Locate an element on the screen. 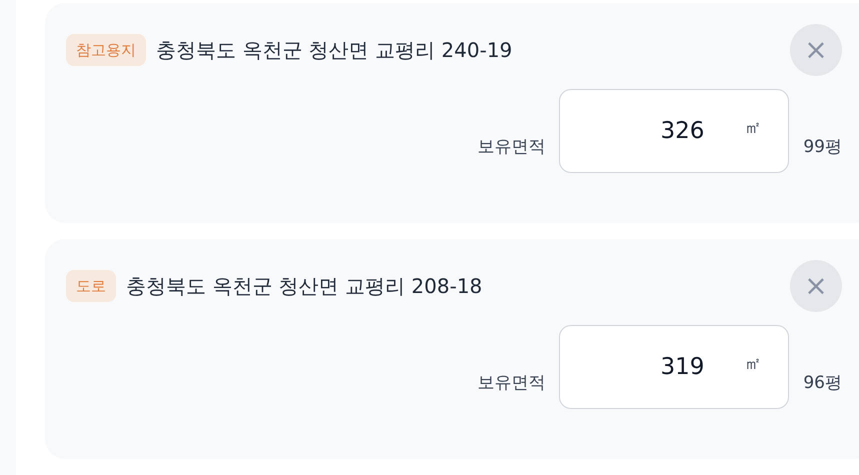 The width and height of the screenshot is (859, 475). category-tag: 도로 is located at coordinates (91, 286).